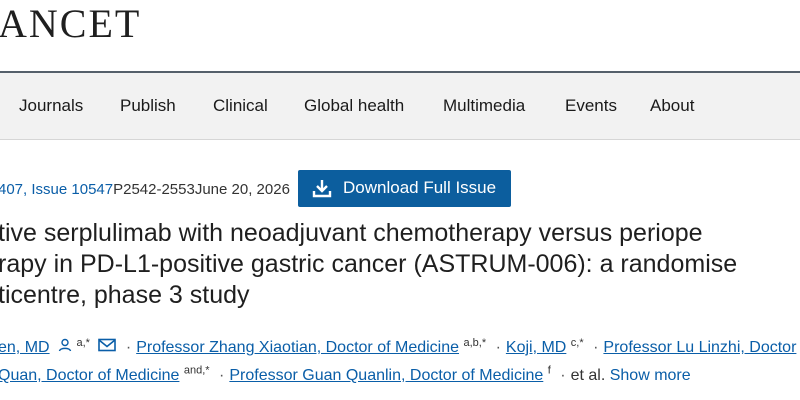 The width and height of the screenshot is (800, 400). I want to click on issue-date: June 20, 2026, so click(242, 189).